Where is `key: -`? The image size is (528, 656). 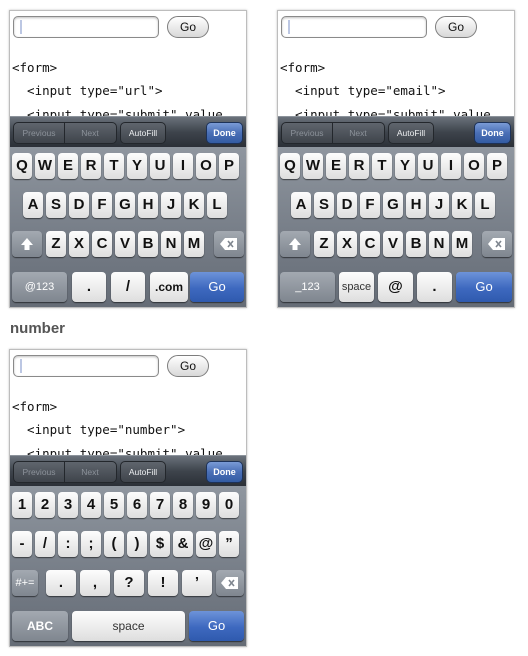 key: - is located at coordinates (22, 544).